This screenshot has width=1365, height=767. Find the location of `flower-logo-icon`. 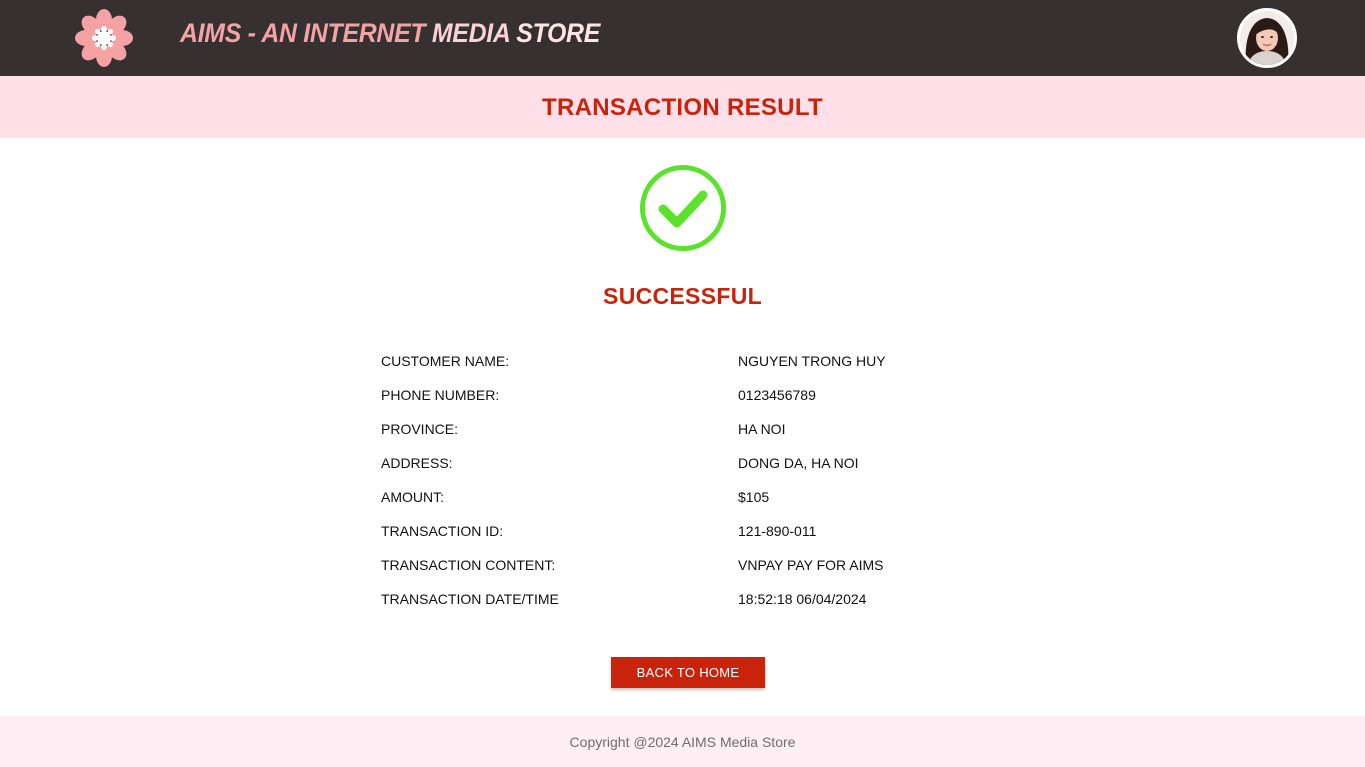

flower-logo-icon is located at coordinates (104, 38).